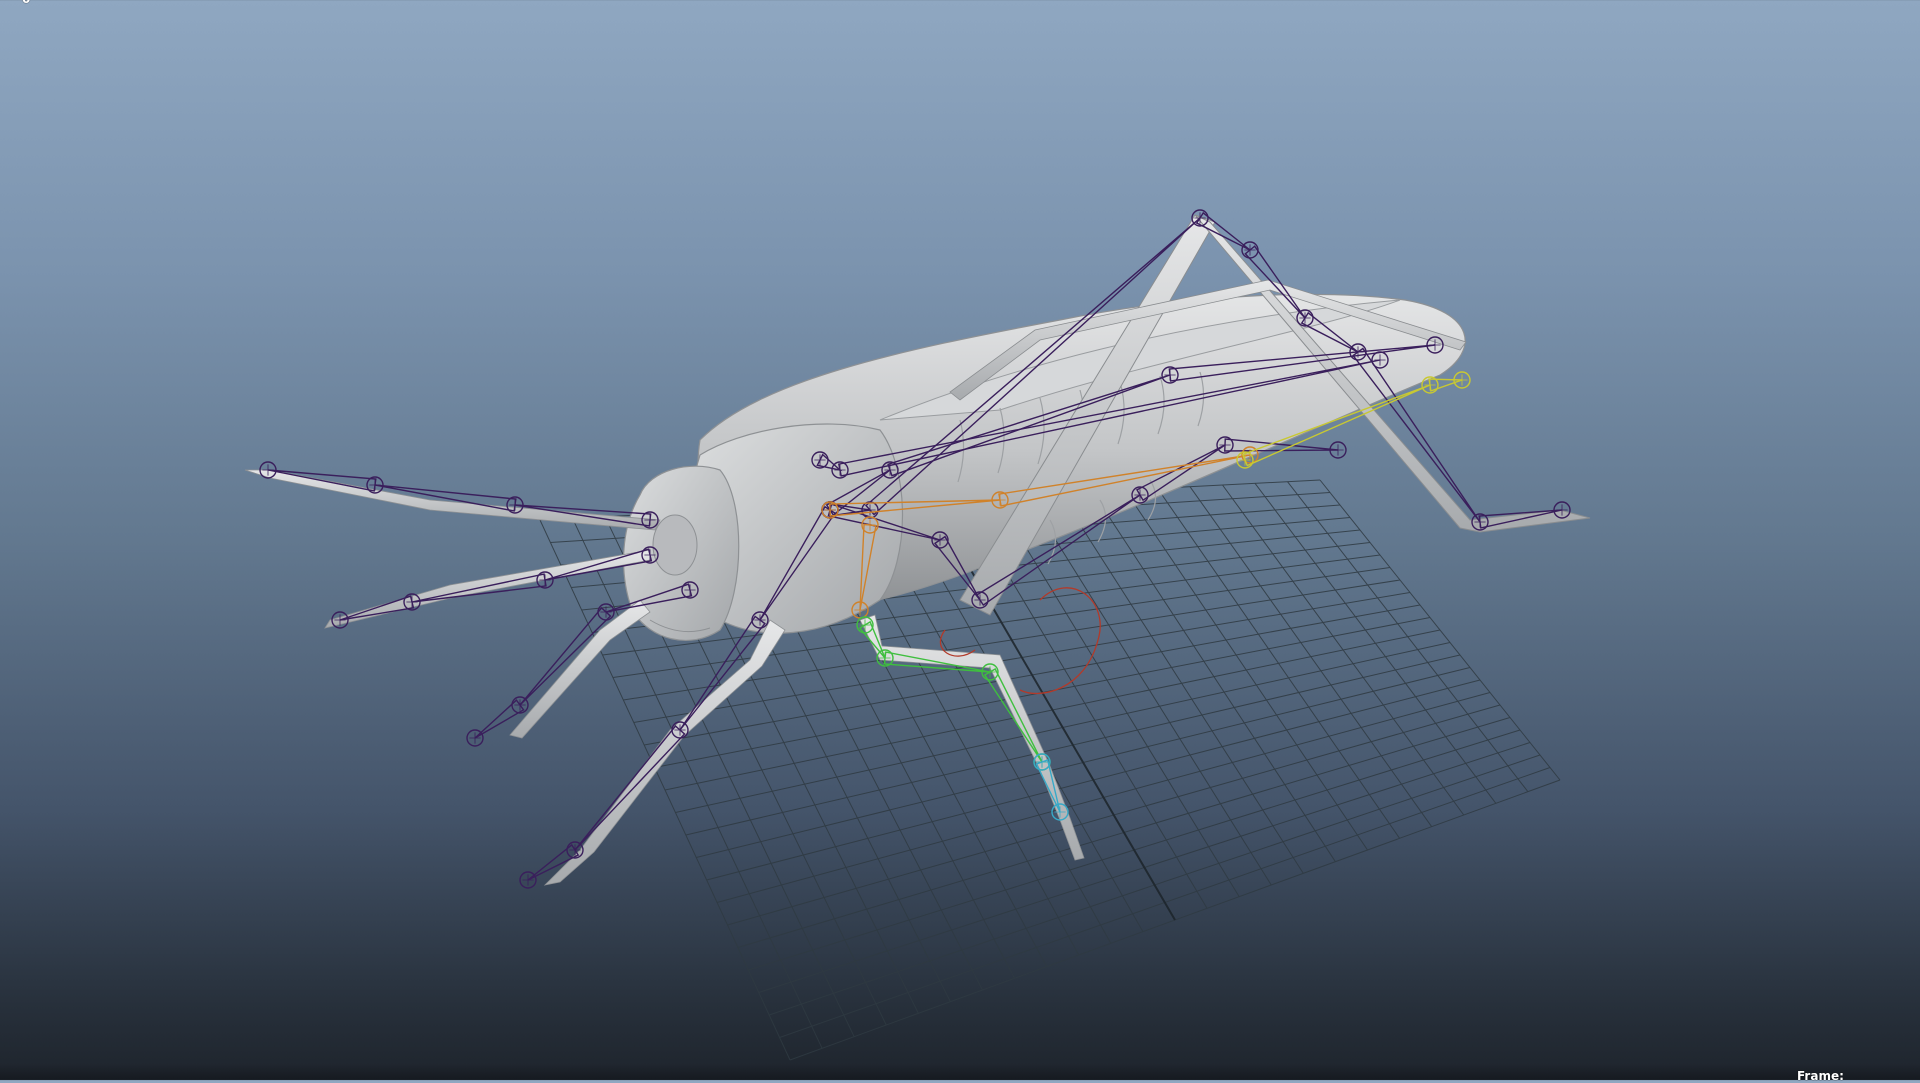 The width and height of the screenshot is (1920, 1083). What do you see at coordinates (1020, 641) in the screenshot?
I see `control-curves` at bounding box center [1020, 641].